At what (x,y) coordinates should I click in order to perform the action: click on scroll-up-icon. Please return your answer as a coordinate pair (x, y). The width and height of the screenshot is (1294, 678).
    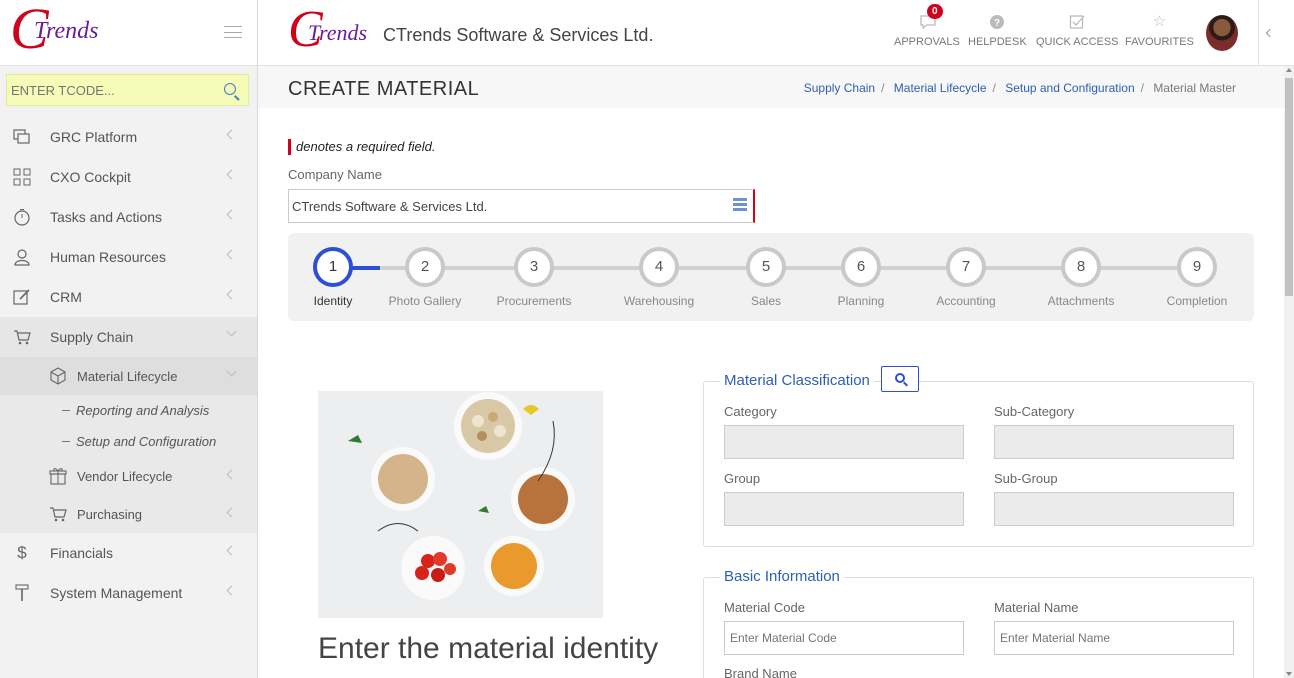
    Looking at the image, I should click on (1289, 70).